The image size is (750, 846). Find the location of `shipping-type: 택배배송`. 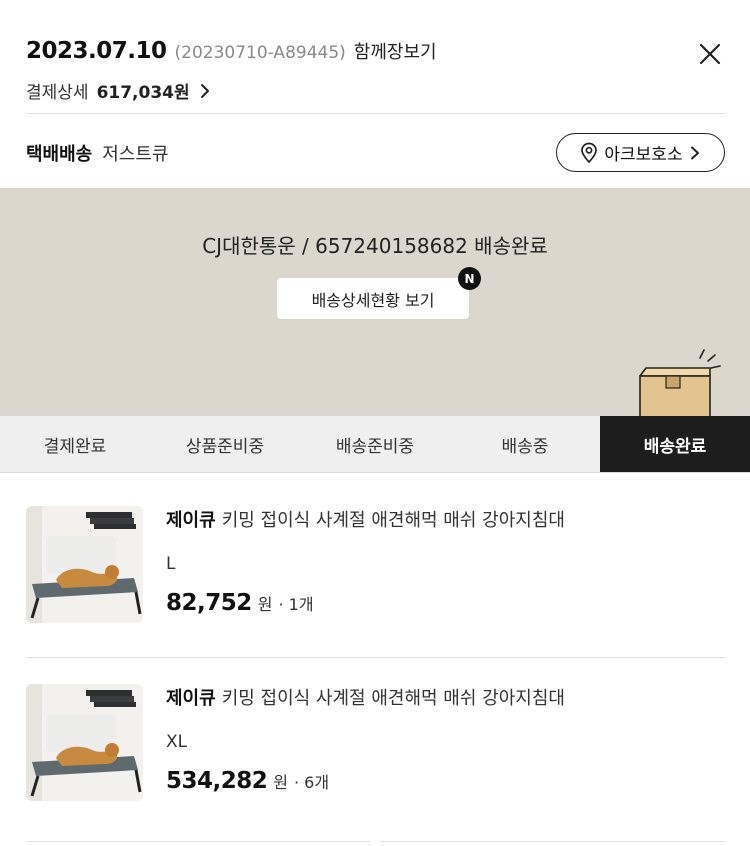

shipping-type: 택배배송 is located at coordinates (59, 154).